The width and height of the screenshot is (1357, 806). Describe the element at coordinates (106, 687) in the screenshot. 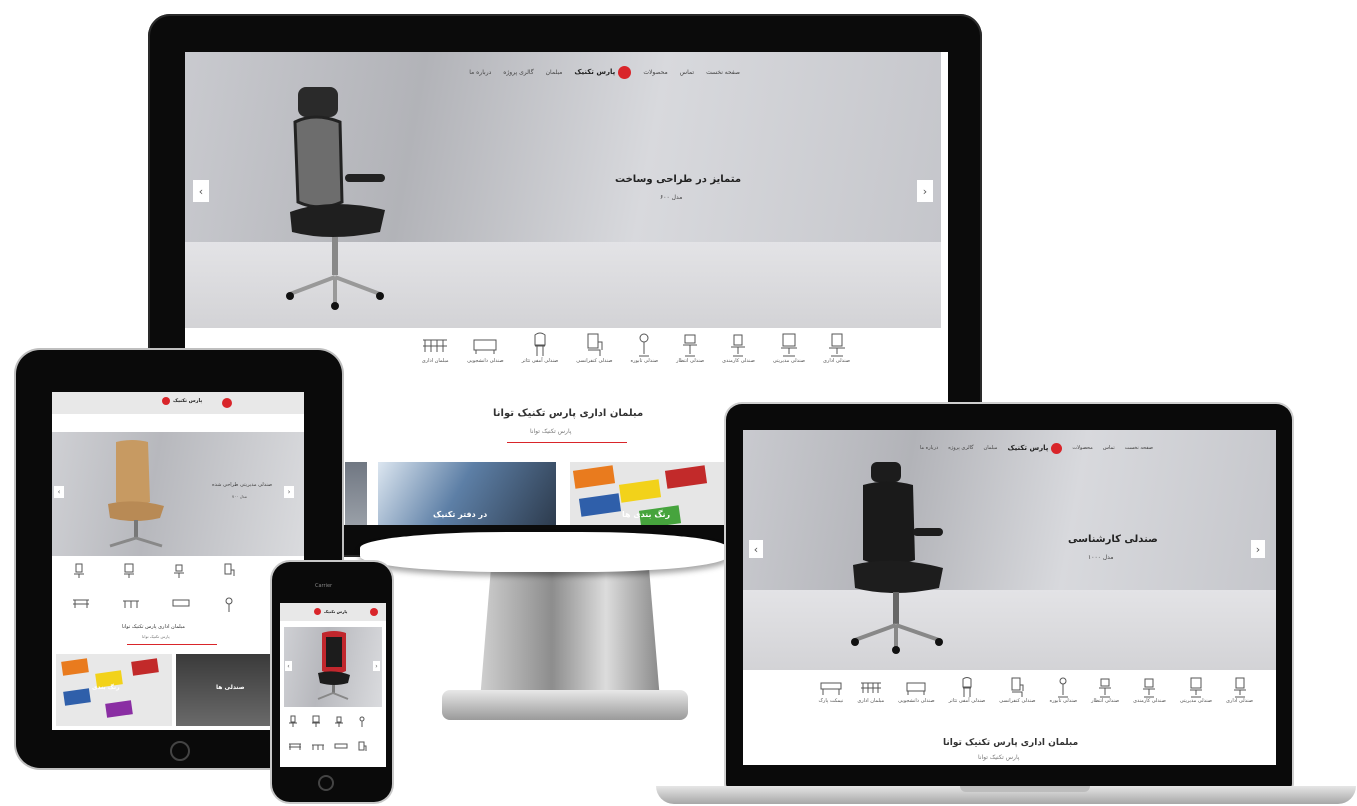

I see `tile-label: رنگ بندی` at that location.